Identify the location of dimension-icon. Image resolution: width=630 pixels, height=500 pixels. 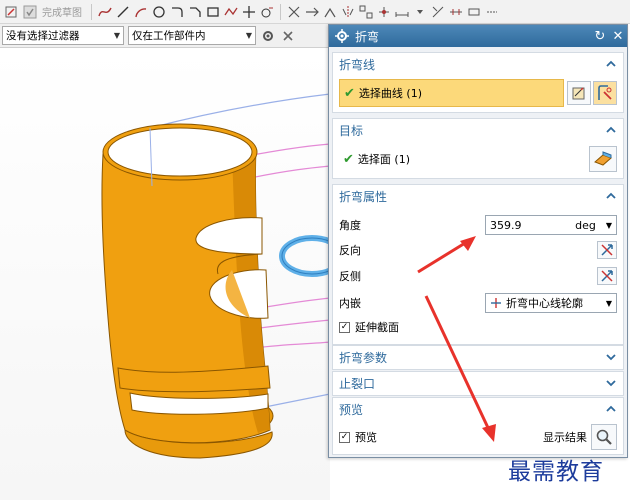
(402, 12).